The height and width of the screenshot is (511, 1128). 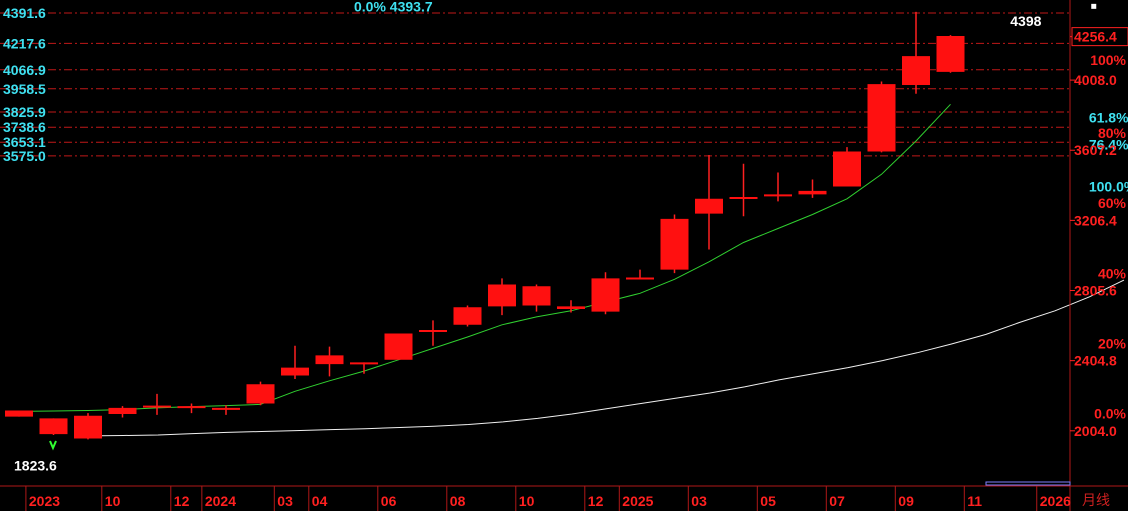 I want to click on time-axis-label: 2026, so click(x=1055, y=501).